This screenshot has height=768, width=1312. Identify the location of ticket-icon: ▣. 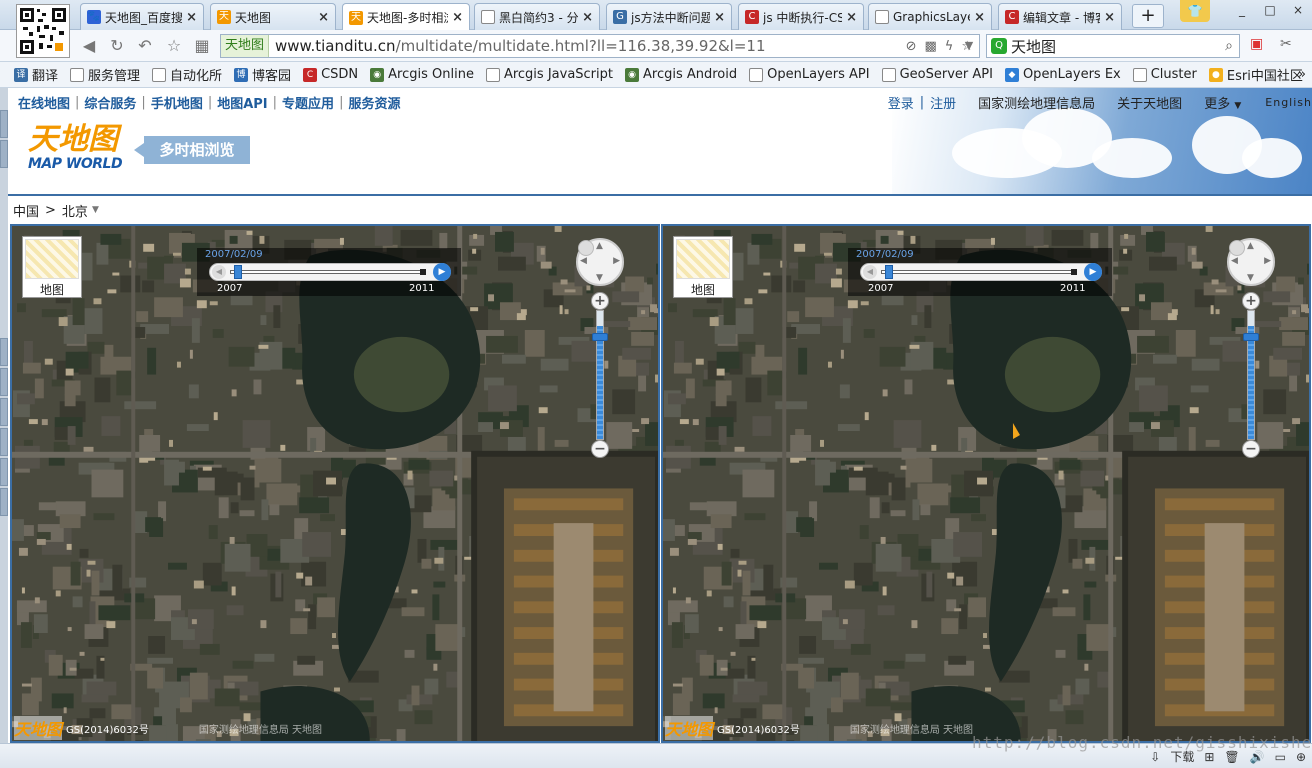
(1256, 44).